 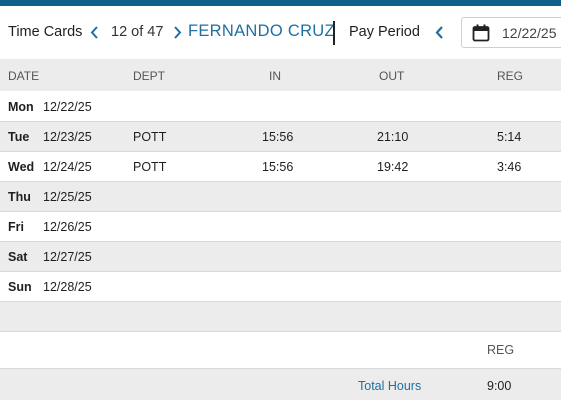 I want to click on summary-reg-header: REG, so click(x=501, y=350).